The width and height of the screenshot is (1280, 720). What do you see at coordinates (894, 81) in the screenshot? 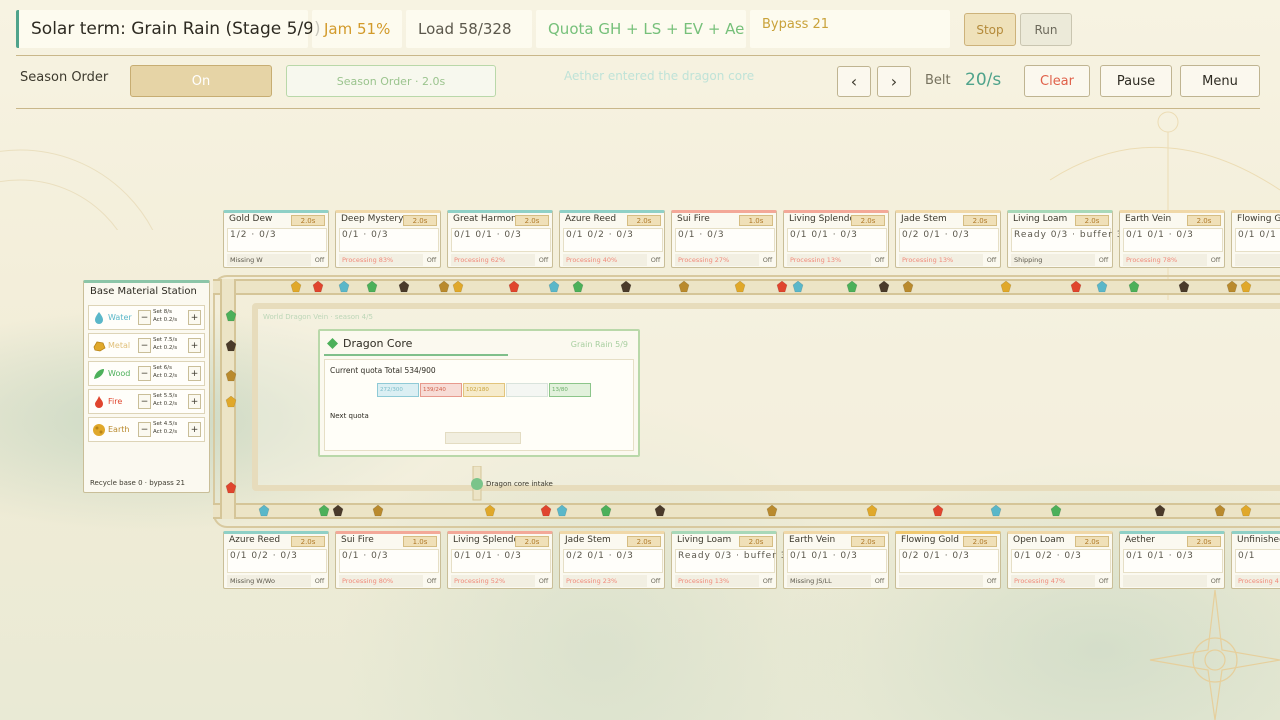
I see `next-button: ›` at bounding box center [894, 81].